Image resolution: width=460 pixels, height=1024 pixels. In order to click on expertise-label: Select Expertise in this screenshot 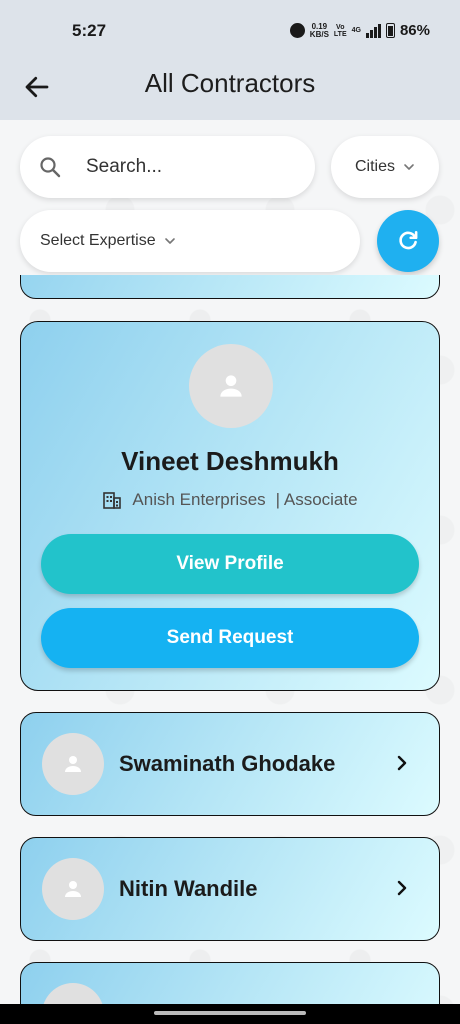, I will do `click(98, 240)`.